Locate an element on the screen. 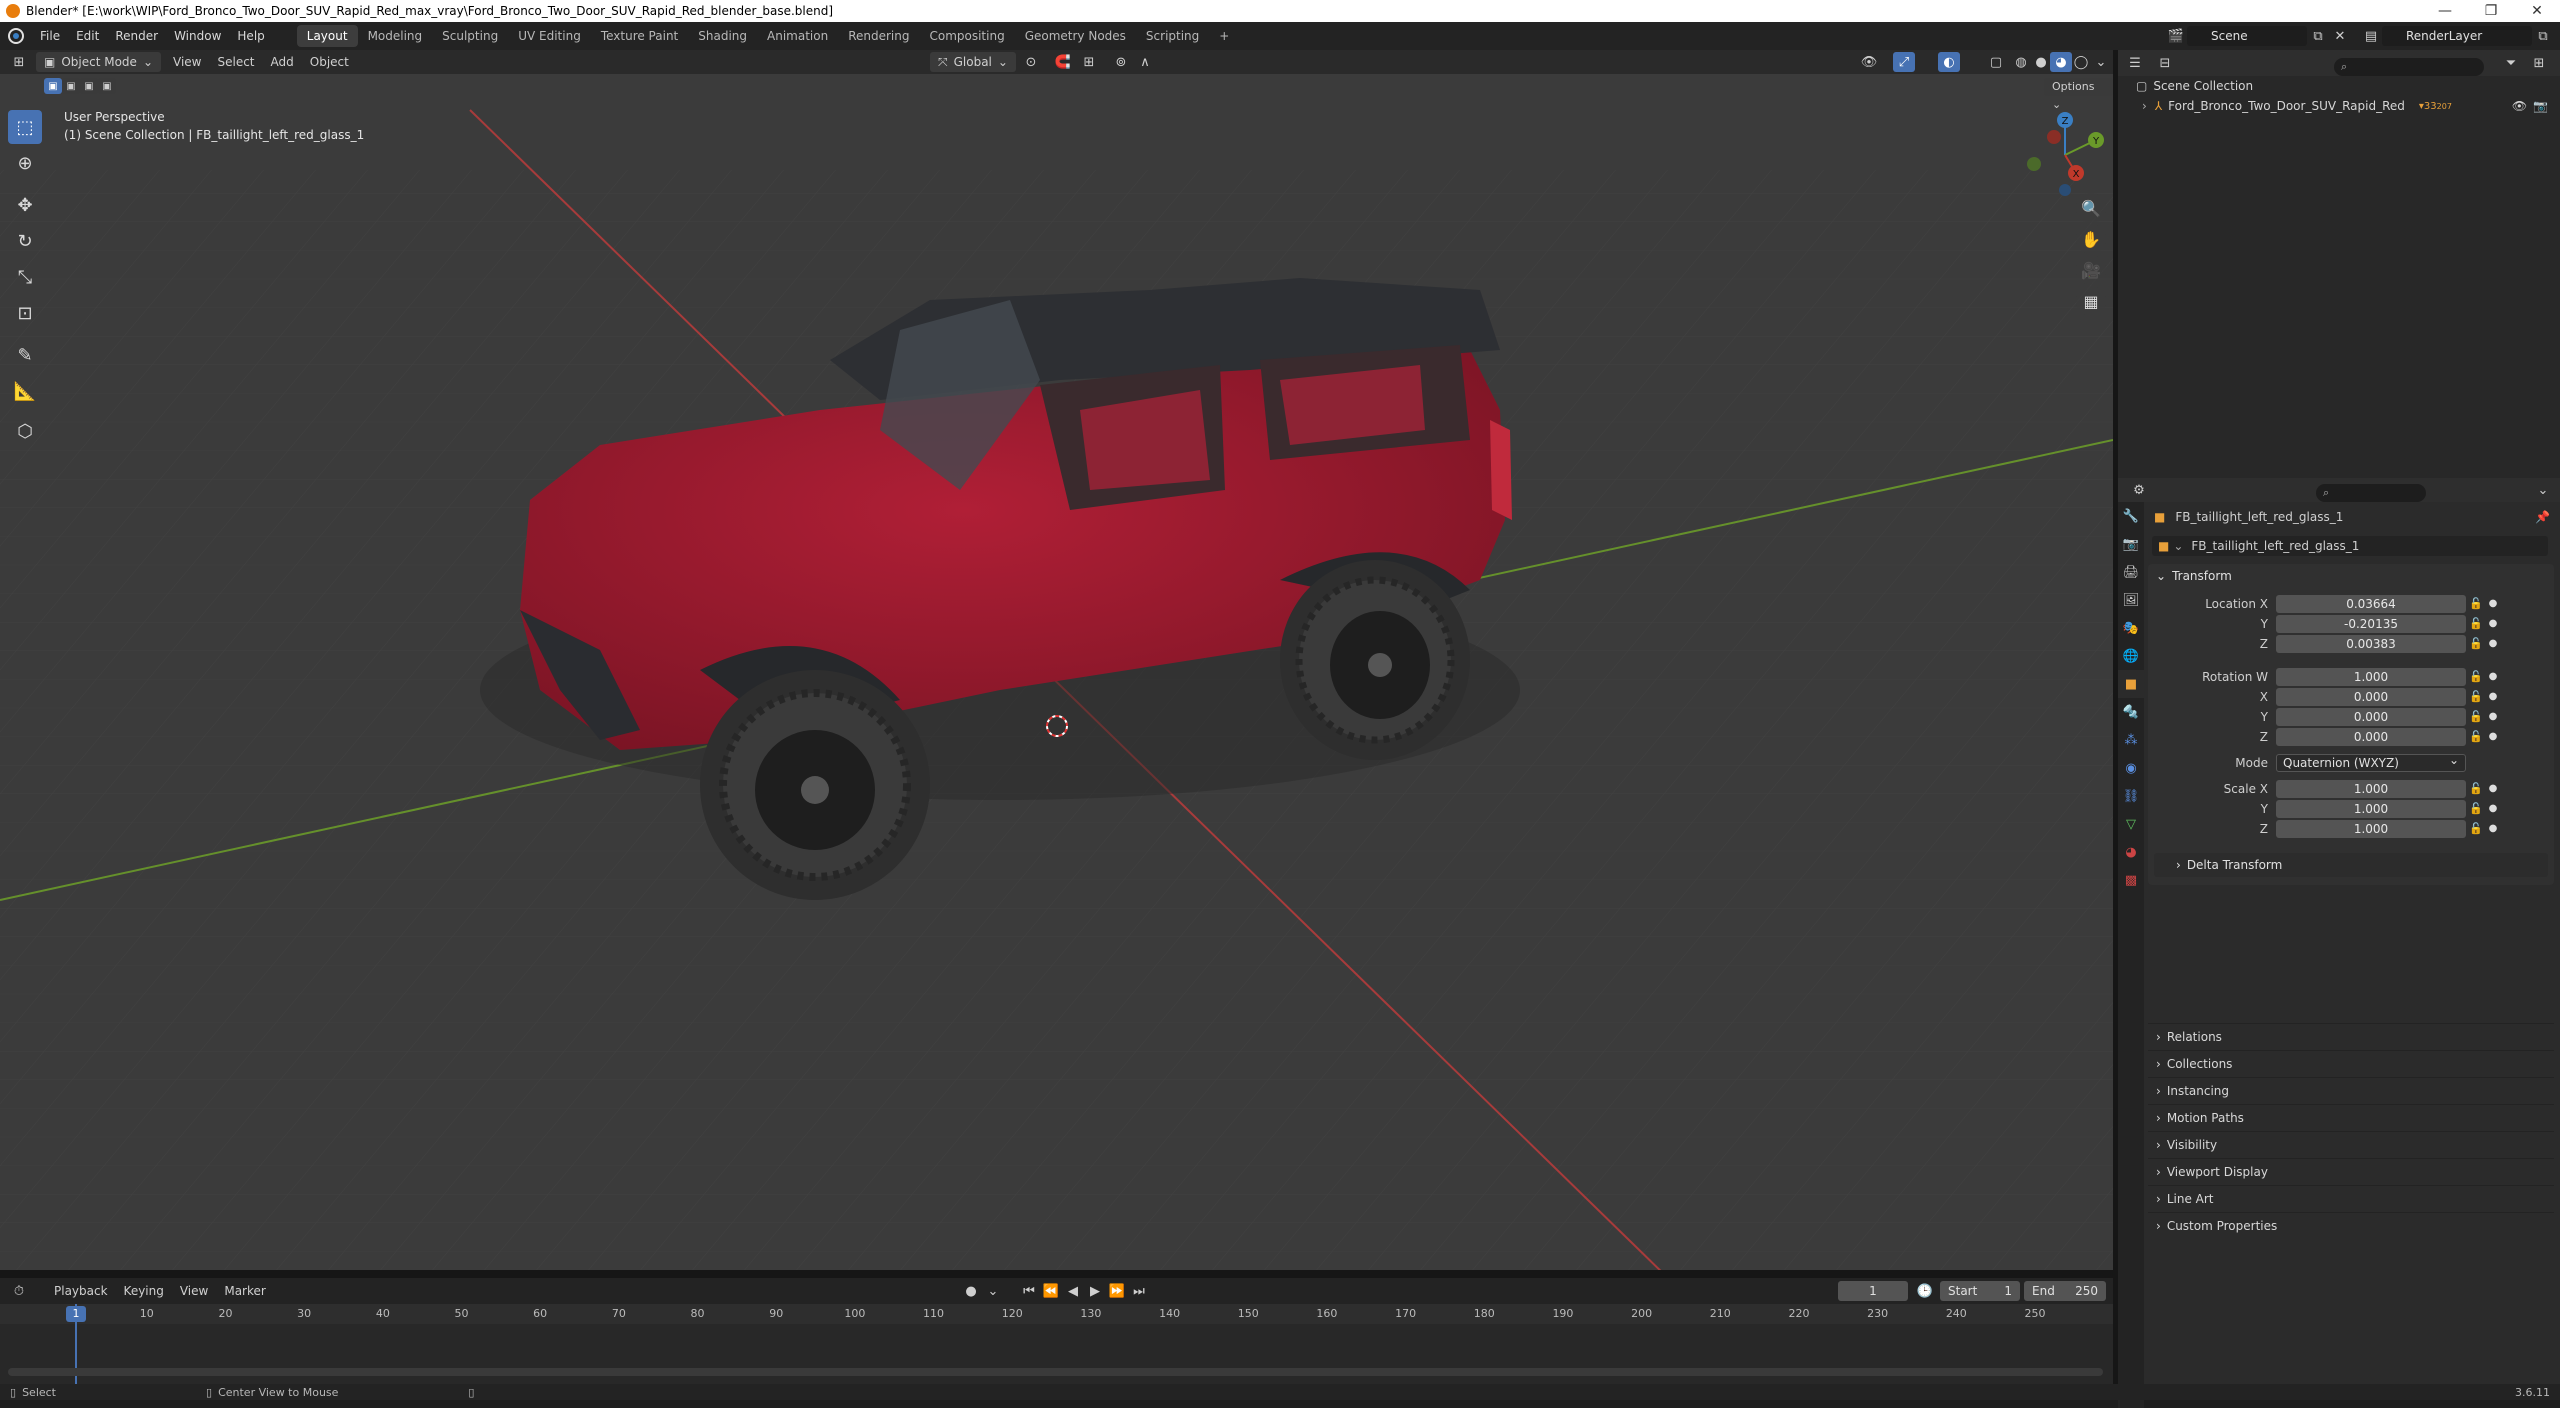  properties-search-input is located at coordinates (2371, 493).